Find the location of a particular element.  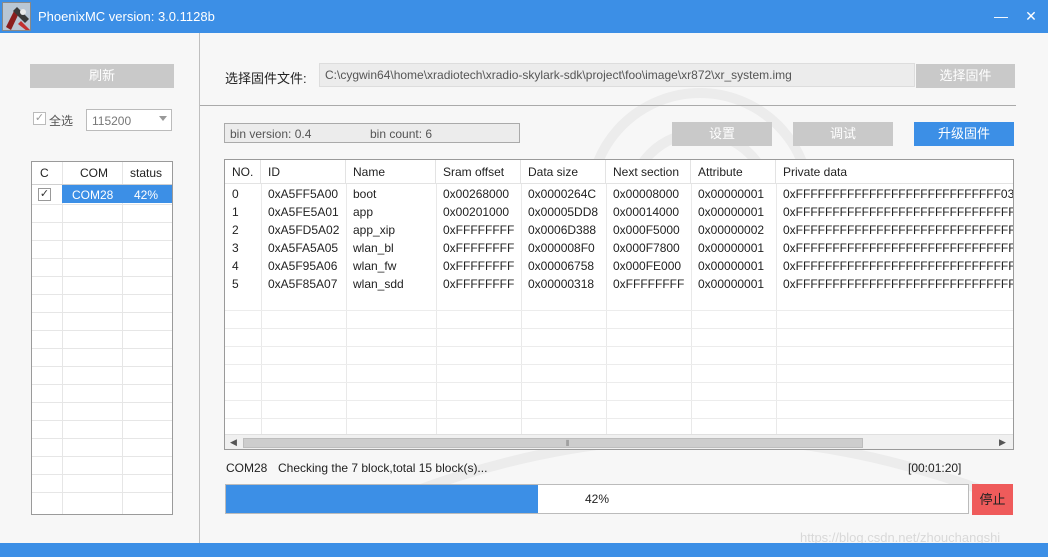

cell-data-size: 0x00000318 is located at coordinates (561, 284).